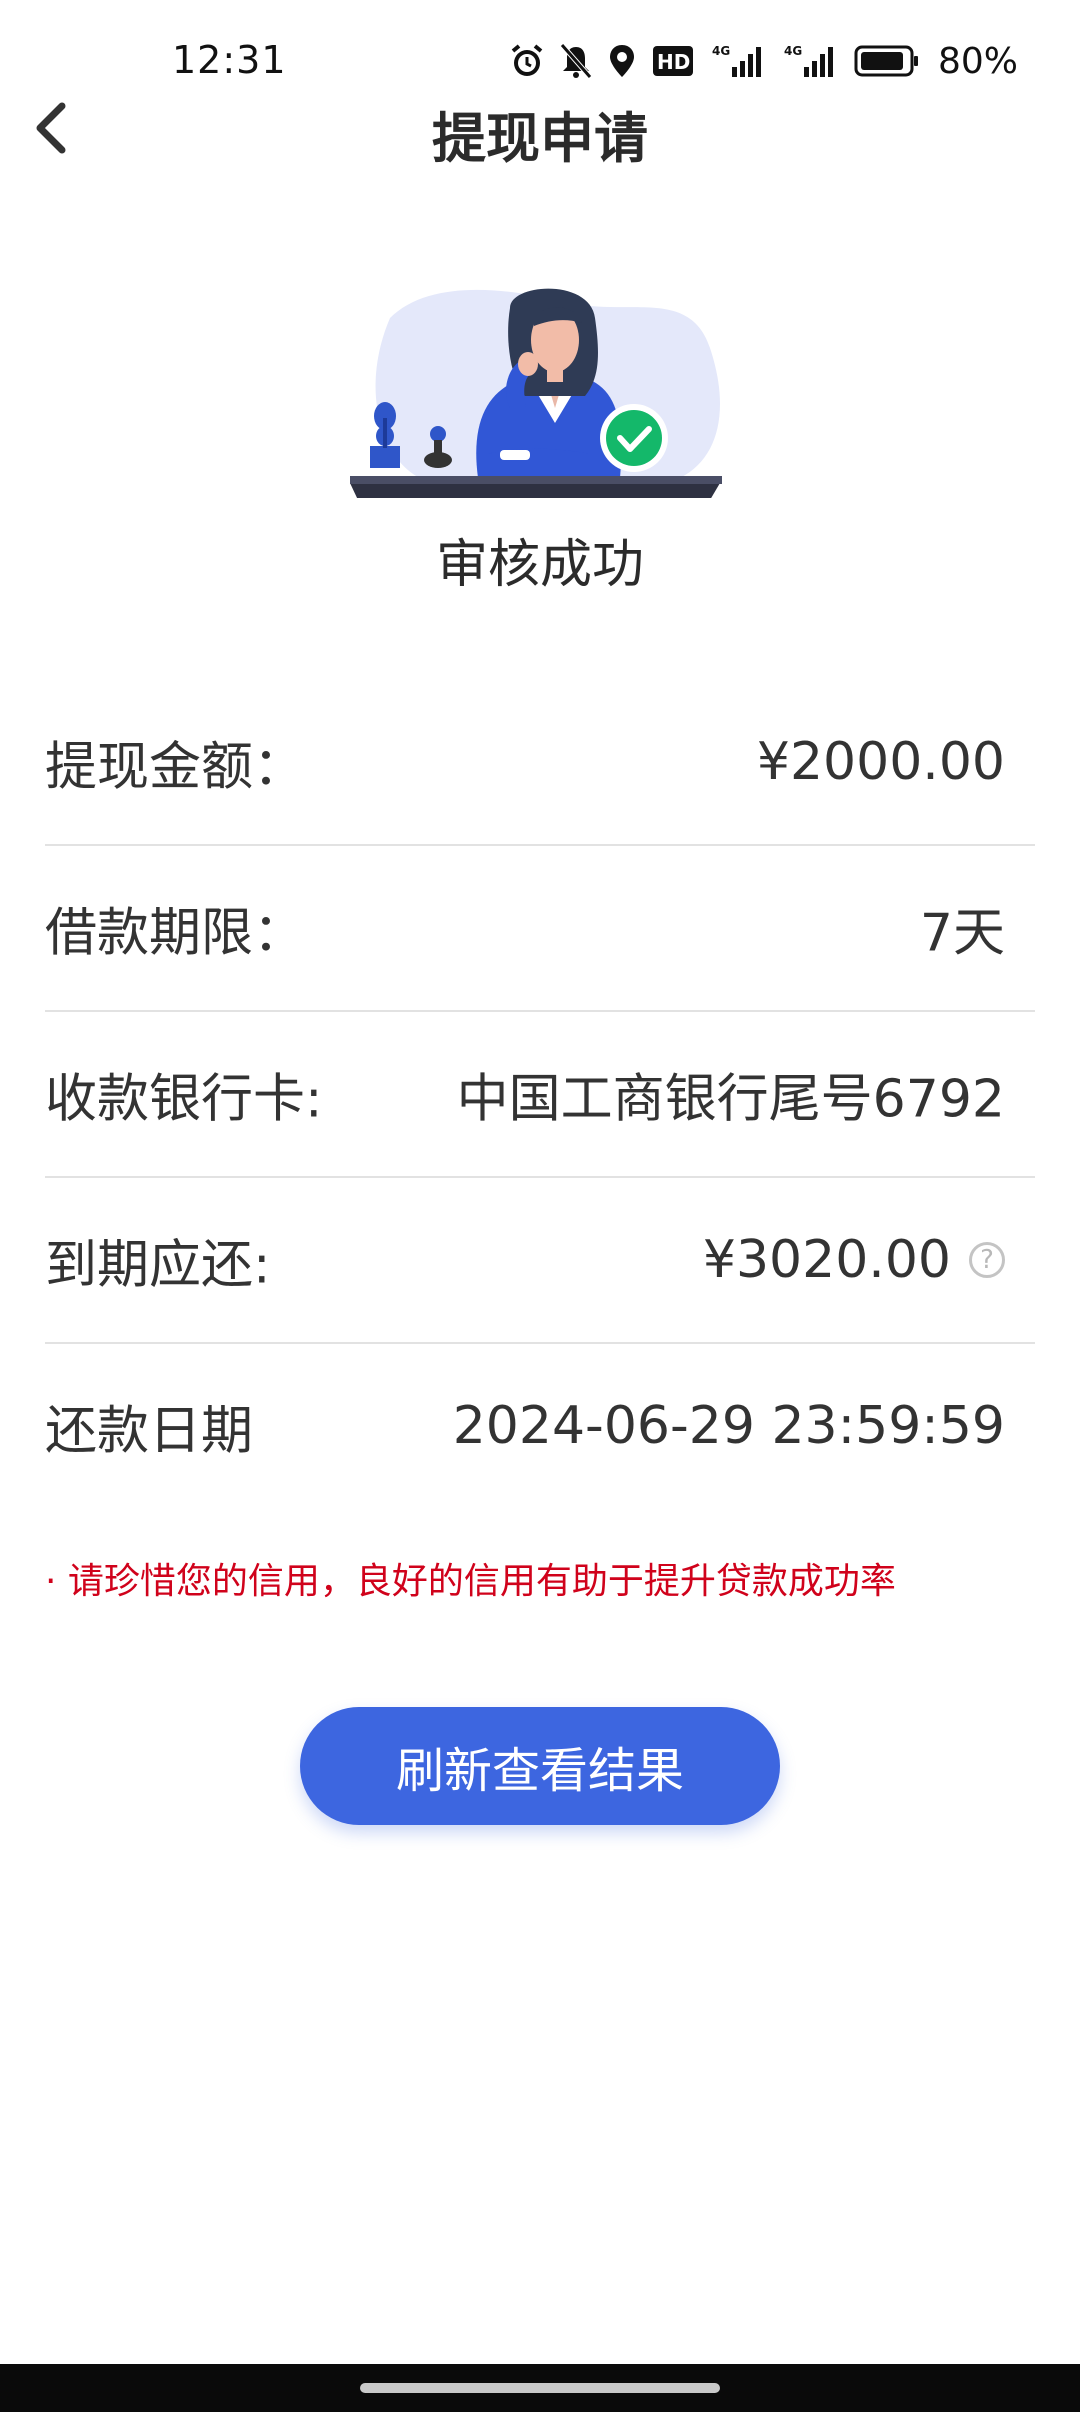 The image size is (1080, 2412). I want to click on repayment-date: 2024-06-29 23:59:59, so click(728, 1426).